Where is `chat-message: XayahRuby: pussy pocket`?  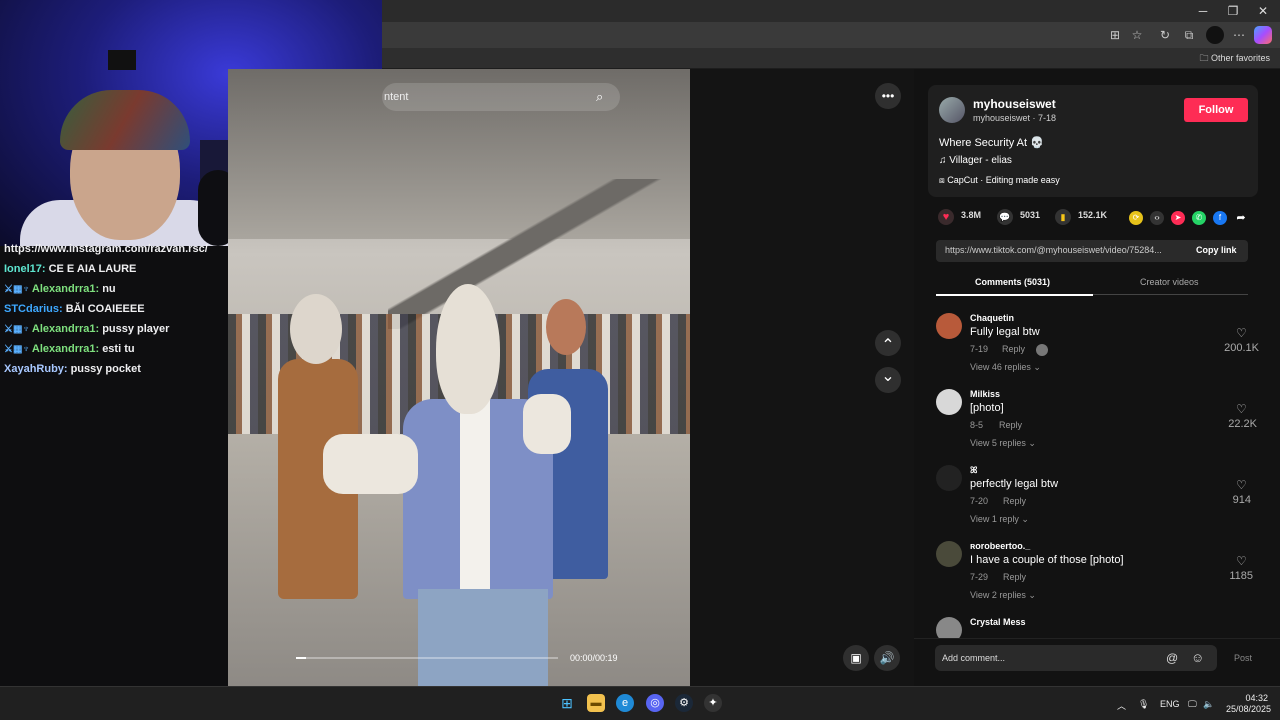
chat-message: XayahRuby: pussy pocket is located at coordinates (72, 369).